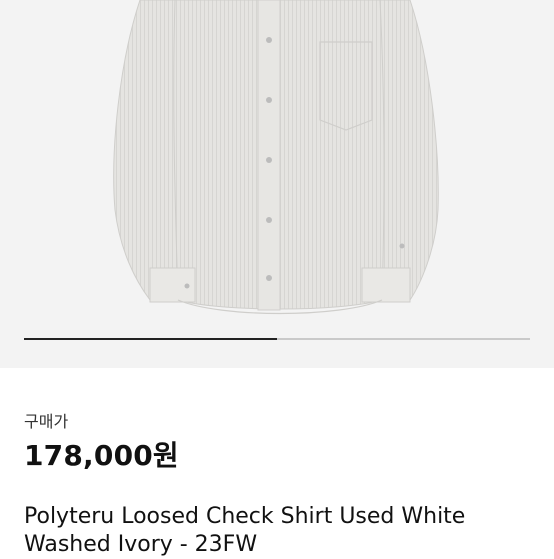 This screenshot has width=554, height=559. I want to click on price: 178,000원, so click(101, 455).